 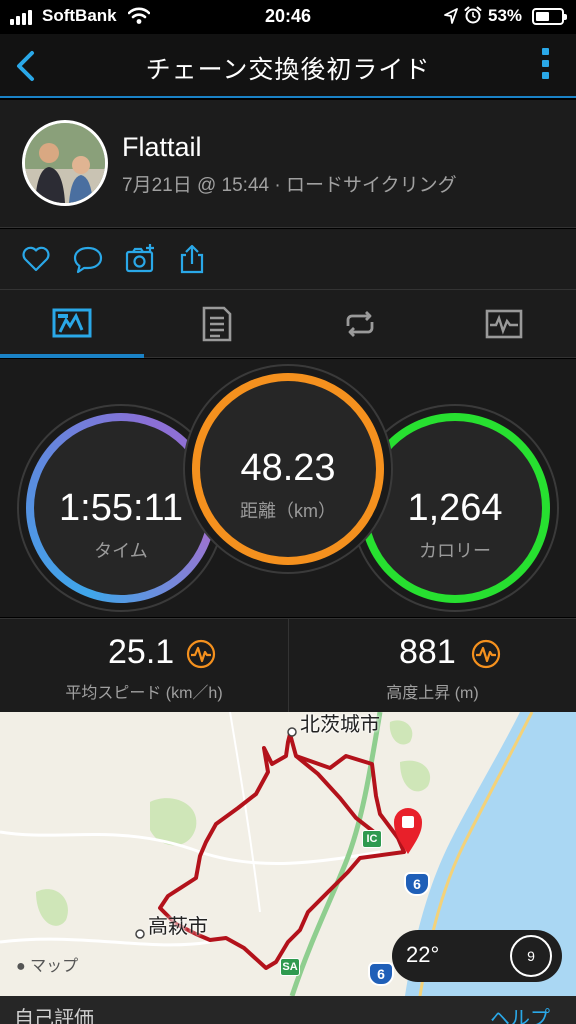 What do you see at coordinates (288, 511) in the screenshot?
I see `distance-label: 距離（km）` at bounding box center [288, 511].